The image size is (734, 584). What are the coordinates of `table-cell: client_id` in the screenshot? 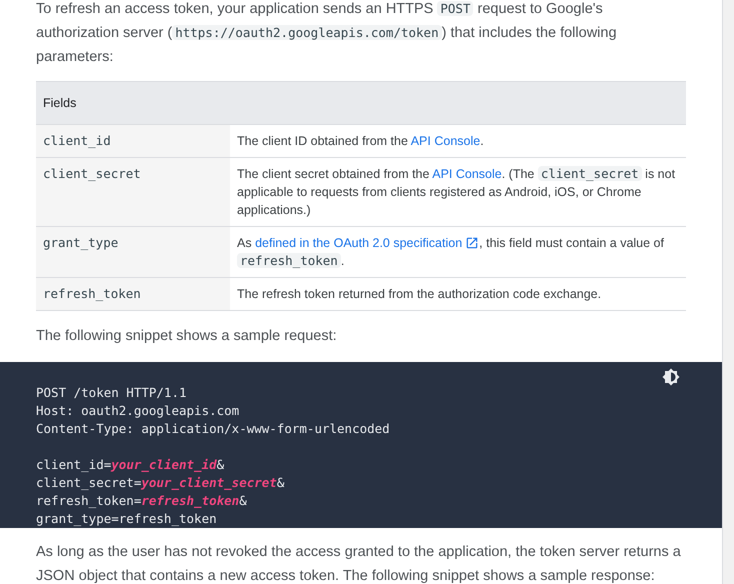 It's located at (133, 141).